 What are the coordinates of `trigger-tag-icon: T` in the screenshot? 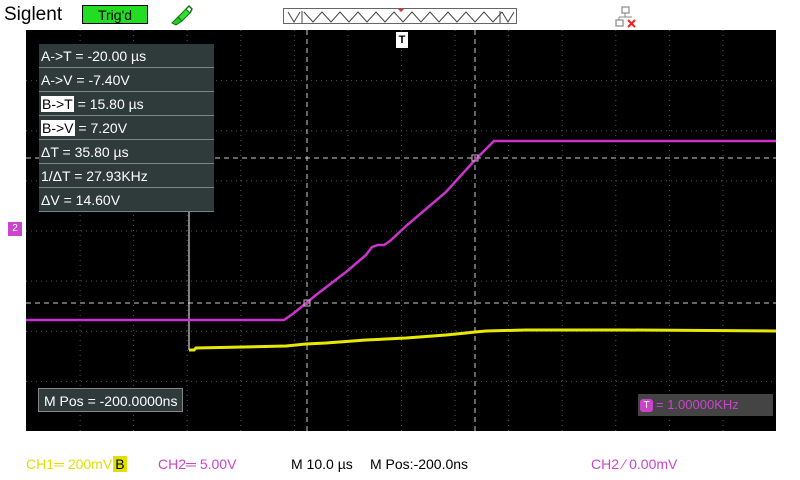 It's located at (646, 406).